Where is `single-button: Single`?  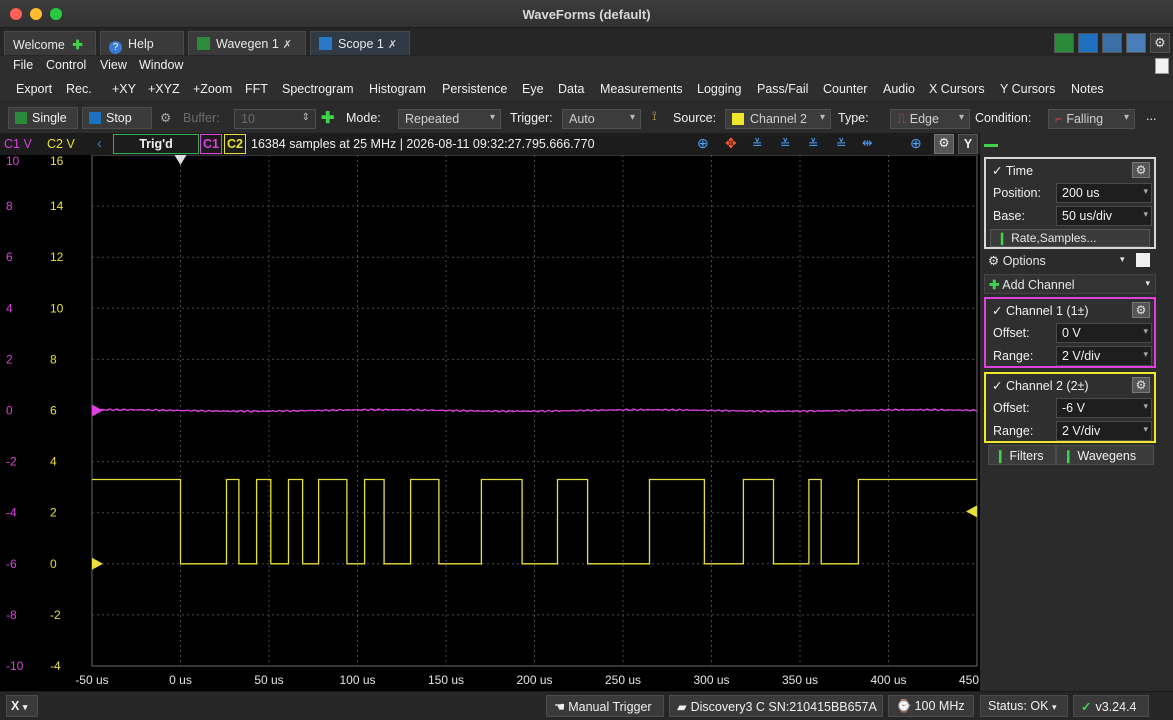
single-button: Single is located at coordinates (43, 118).